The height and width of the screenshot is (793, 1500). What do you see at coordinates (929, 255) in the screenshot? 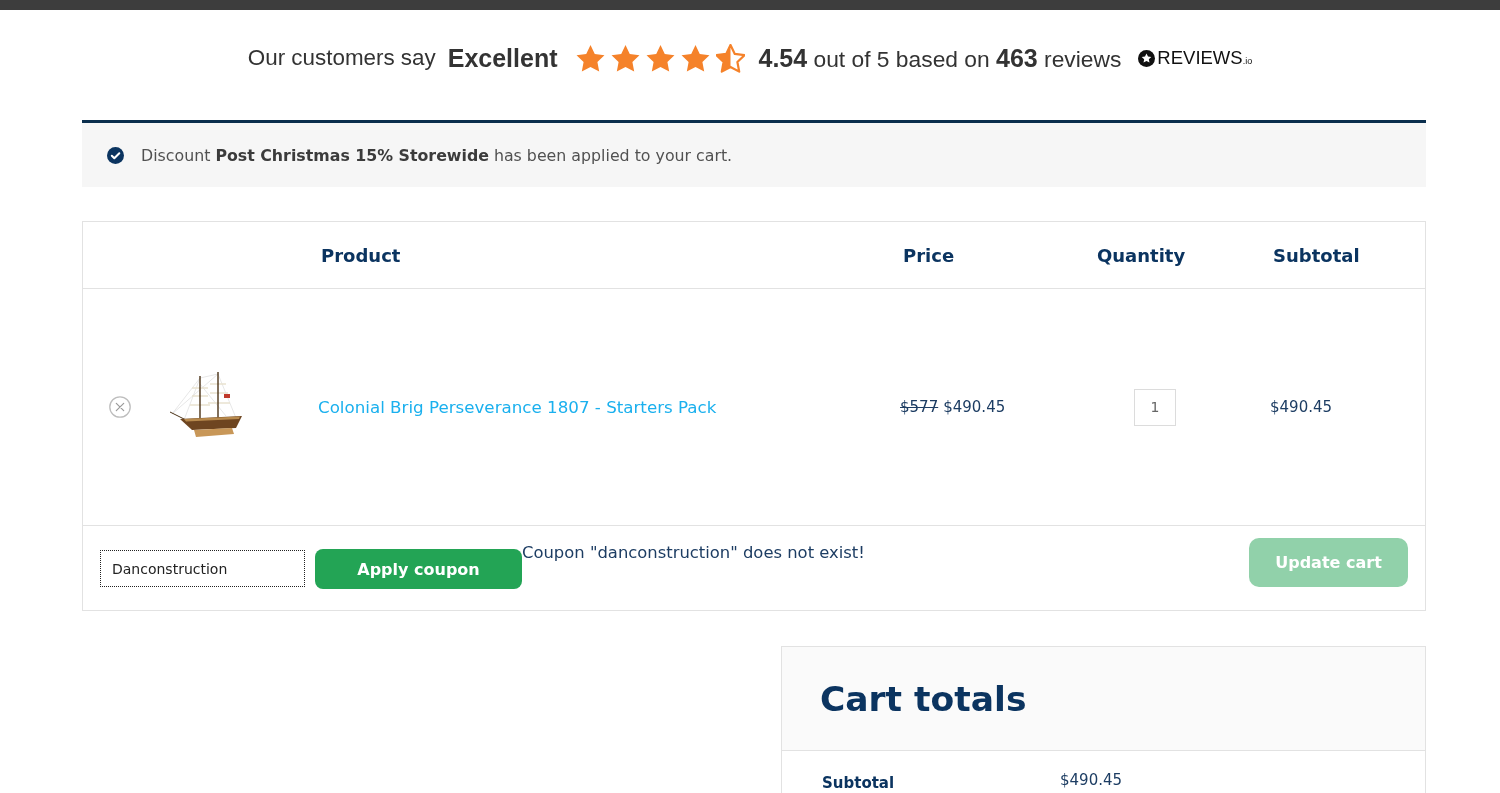
I see `column-heading: Price` at bounding box center [929, 255].